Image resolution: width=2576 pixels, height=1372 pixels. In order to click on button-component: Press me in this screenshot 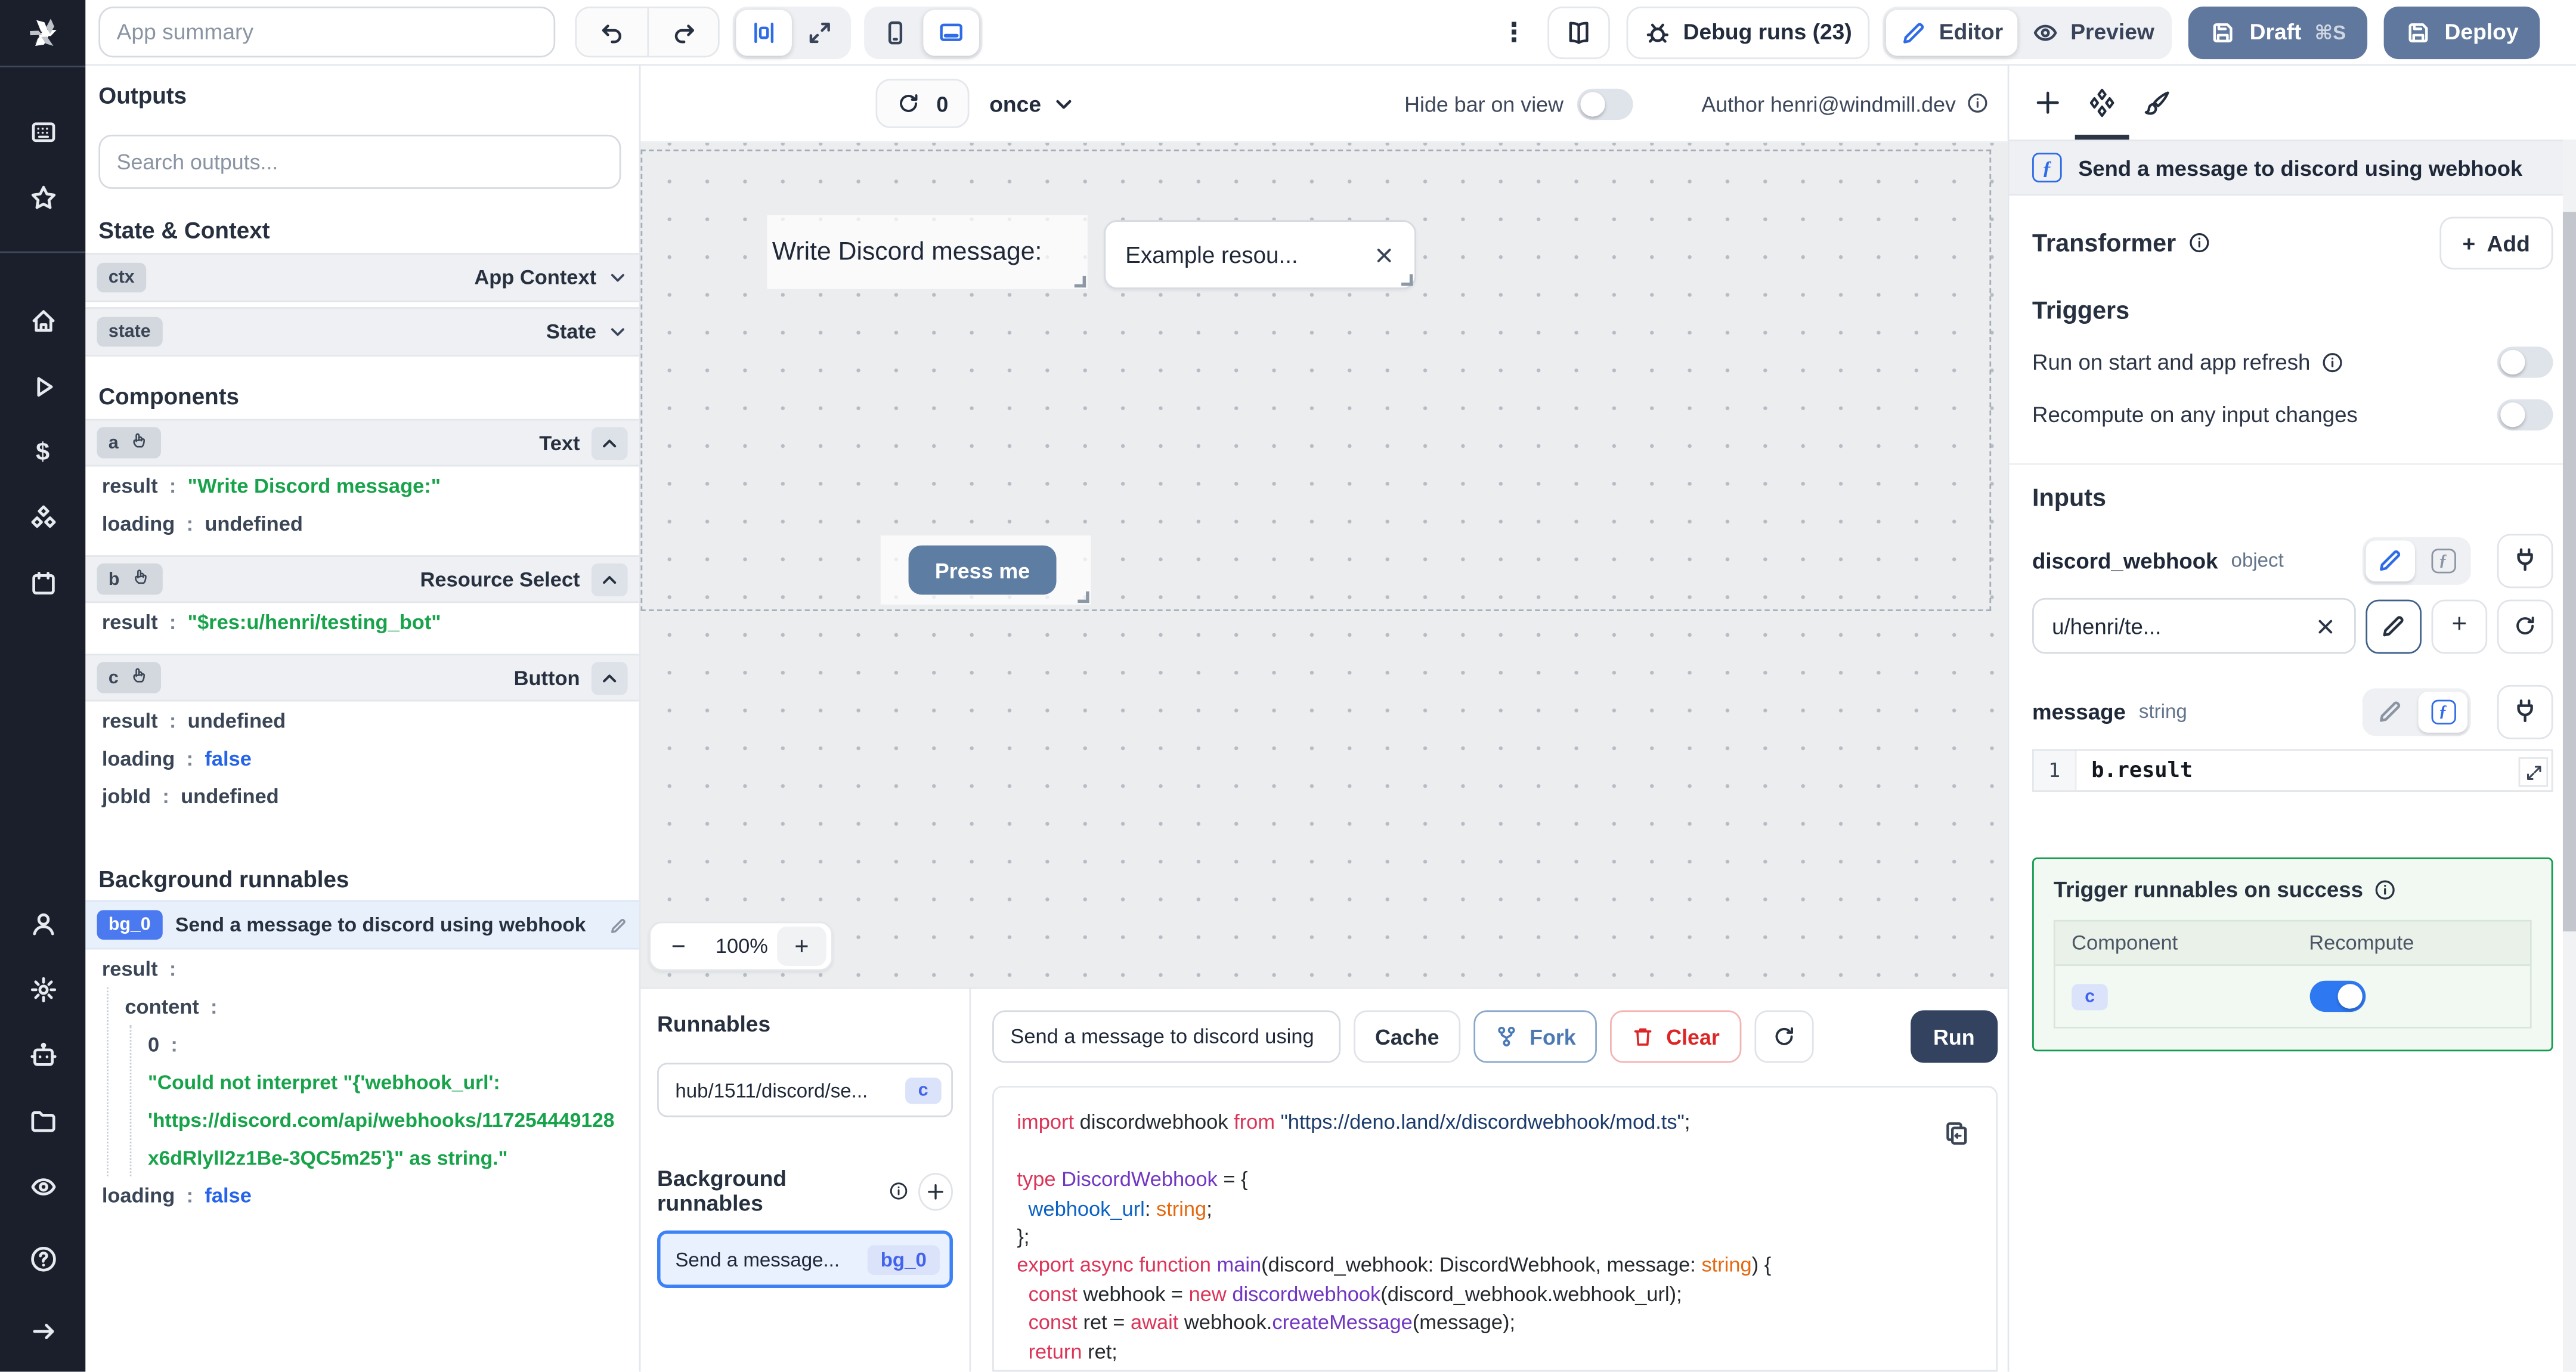, I will do `click(986, 570)`.